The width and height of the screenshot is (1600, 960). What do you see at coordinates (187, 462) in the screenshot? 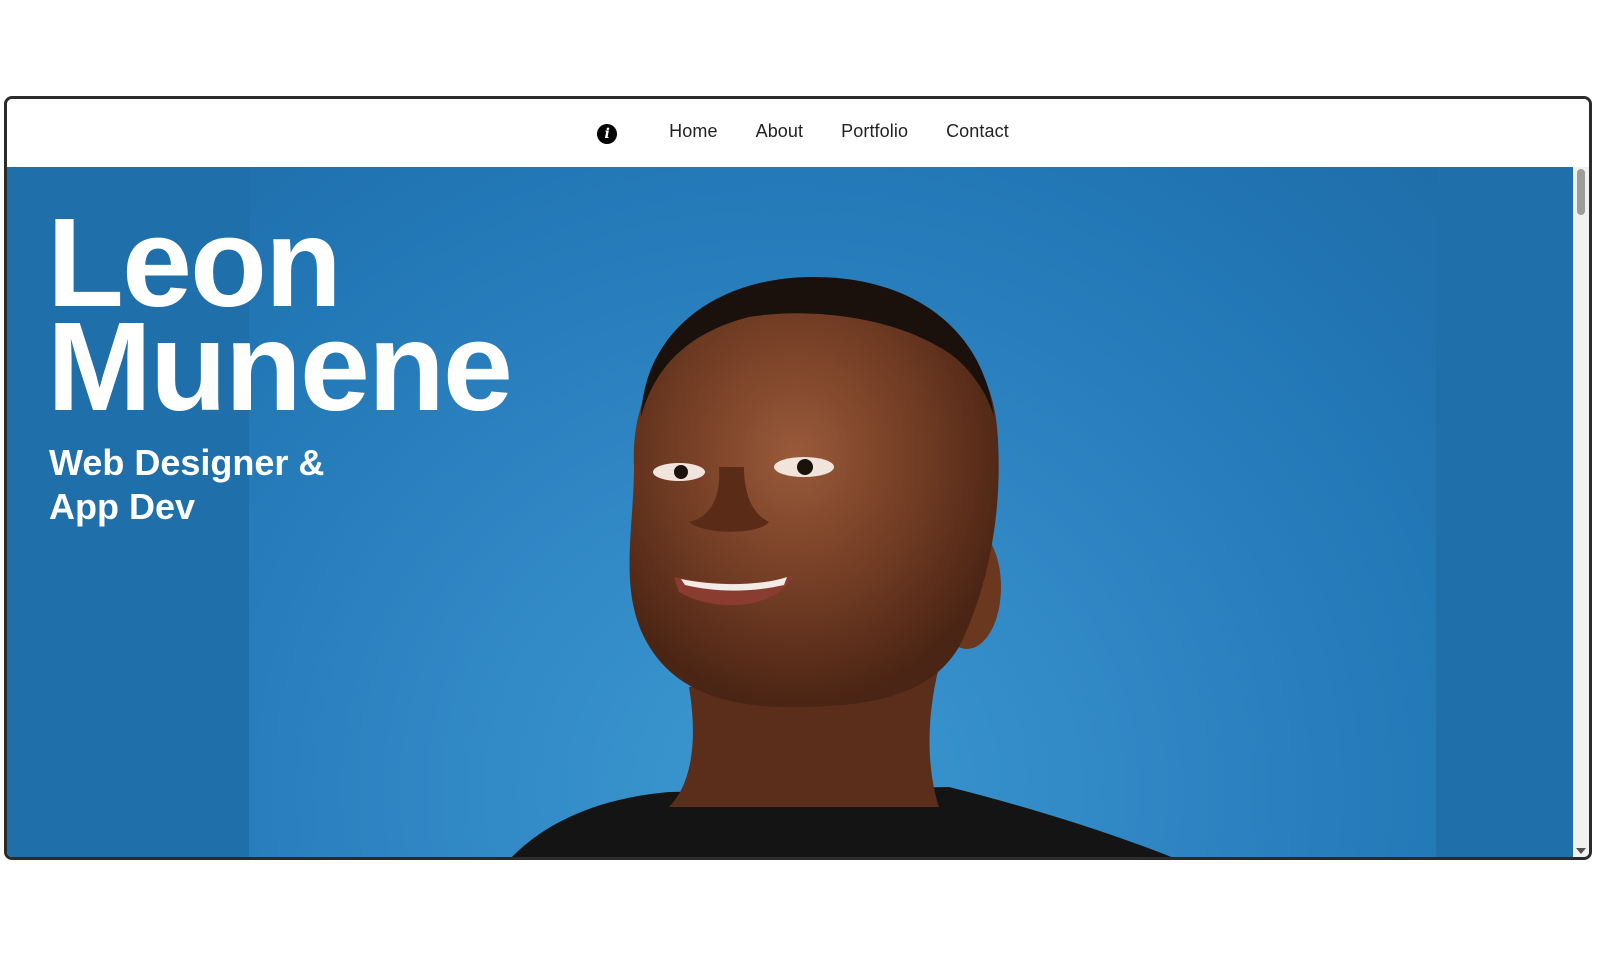
I see `hero-role-line1: Web Designer &` at bounding box center [187, 462].